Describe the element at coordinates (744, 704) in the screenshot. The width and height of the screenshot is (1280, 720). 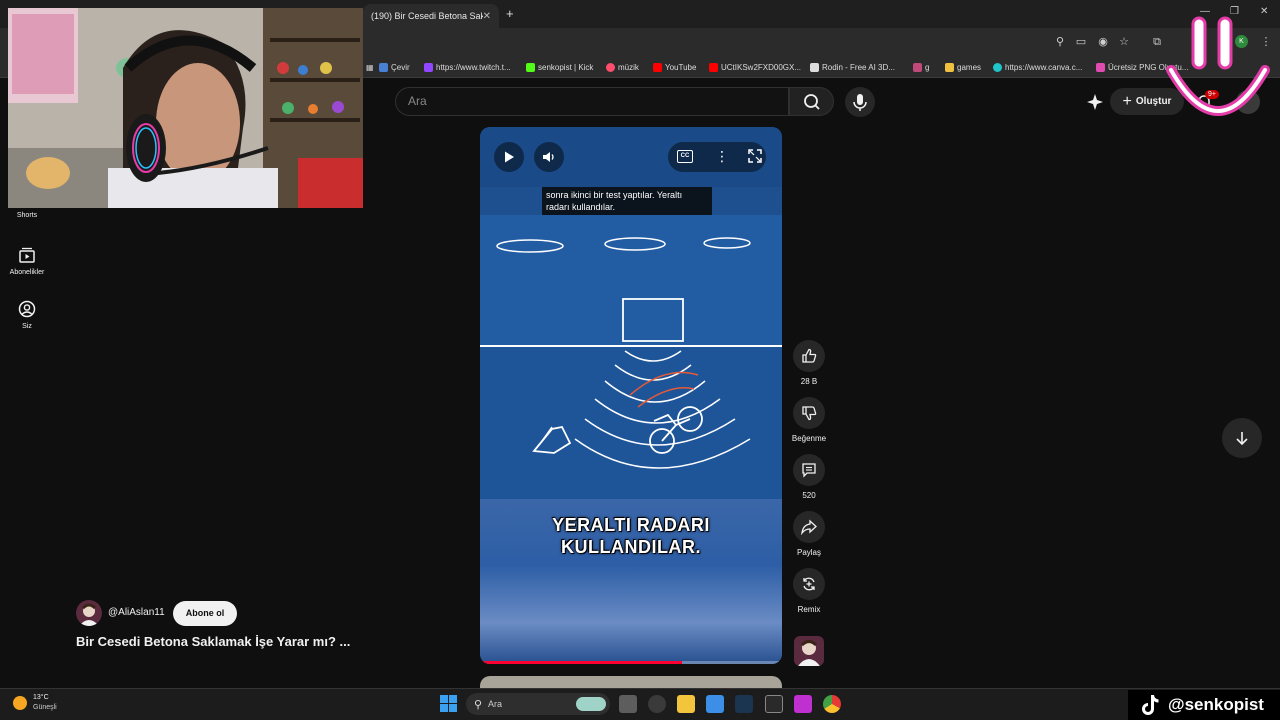
I see `steam-icon` at that location.